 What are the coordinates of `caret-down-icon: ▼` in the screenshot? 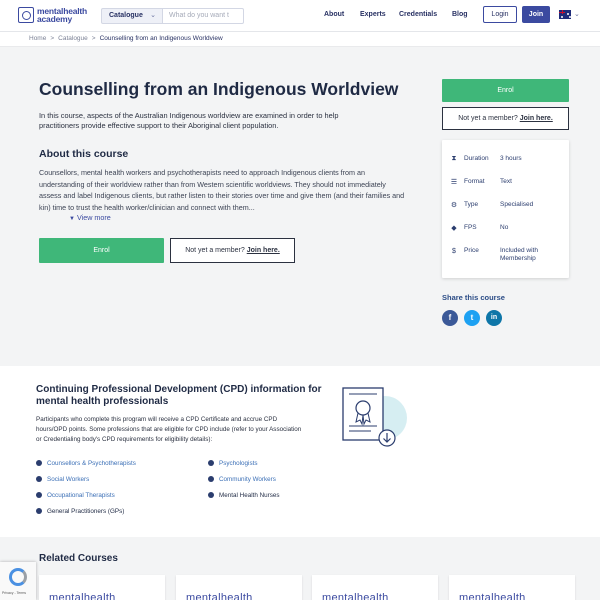 It's located at (72, 219).